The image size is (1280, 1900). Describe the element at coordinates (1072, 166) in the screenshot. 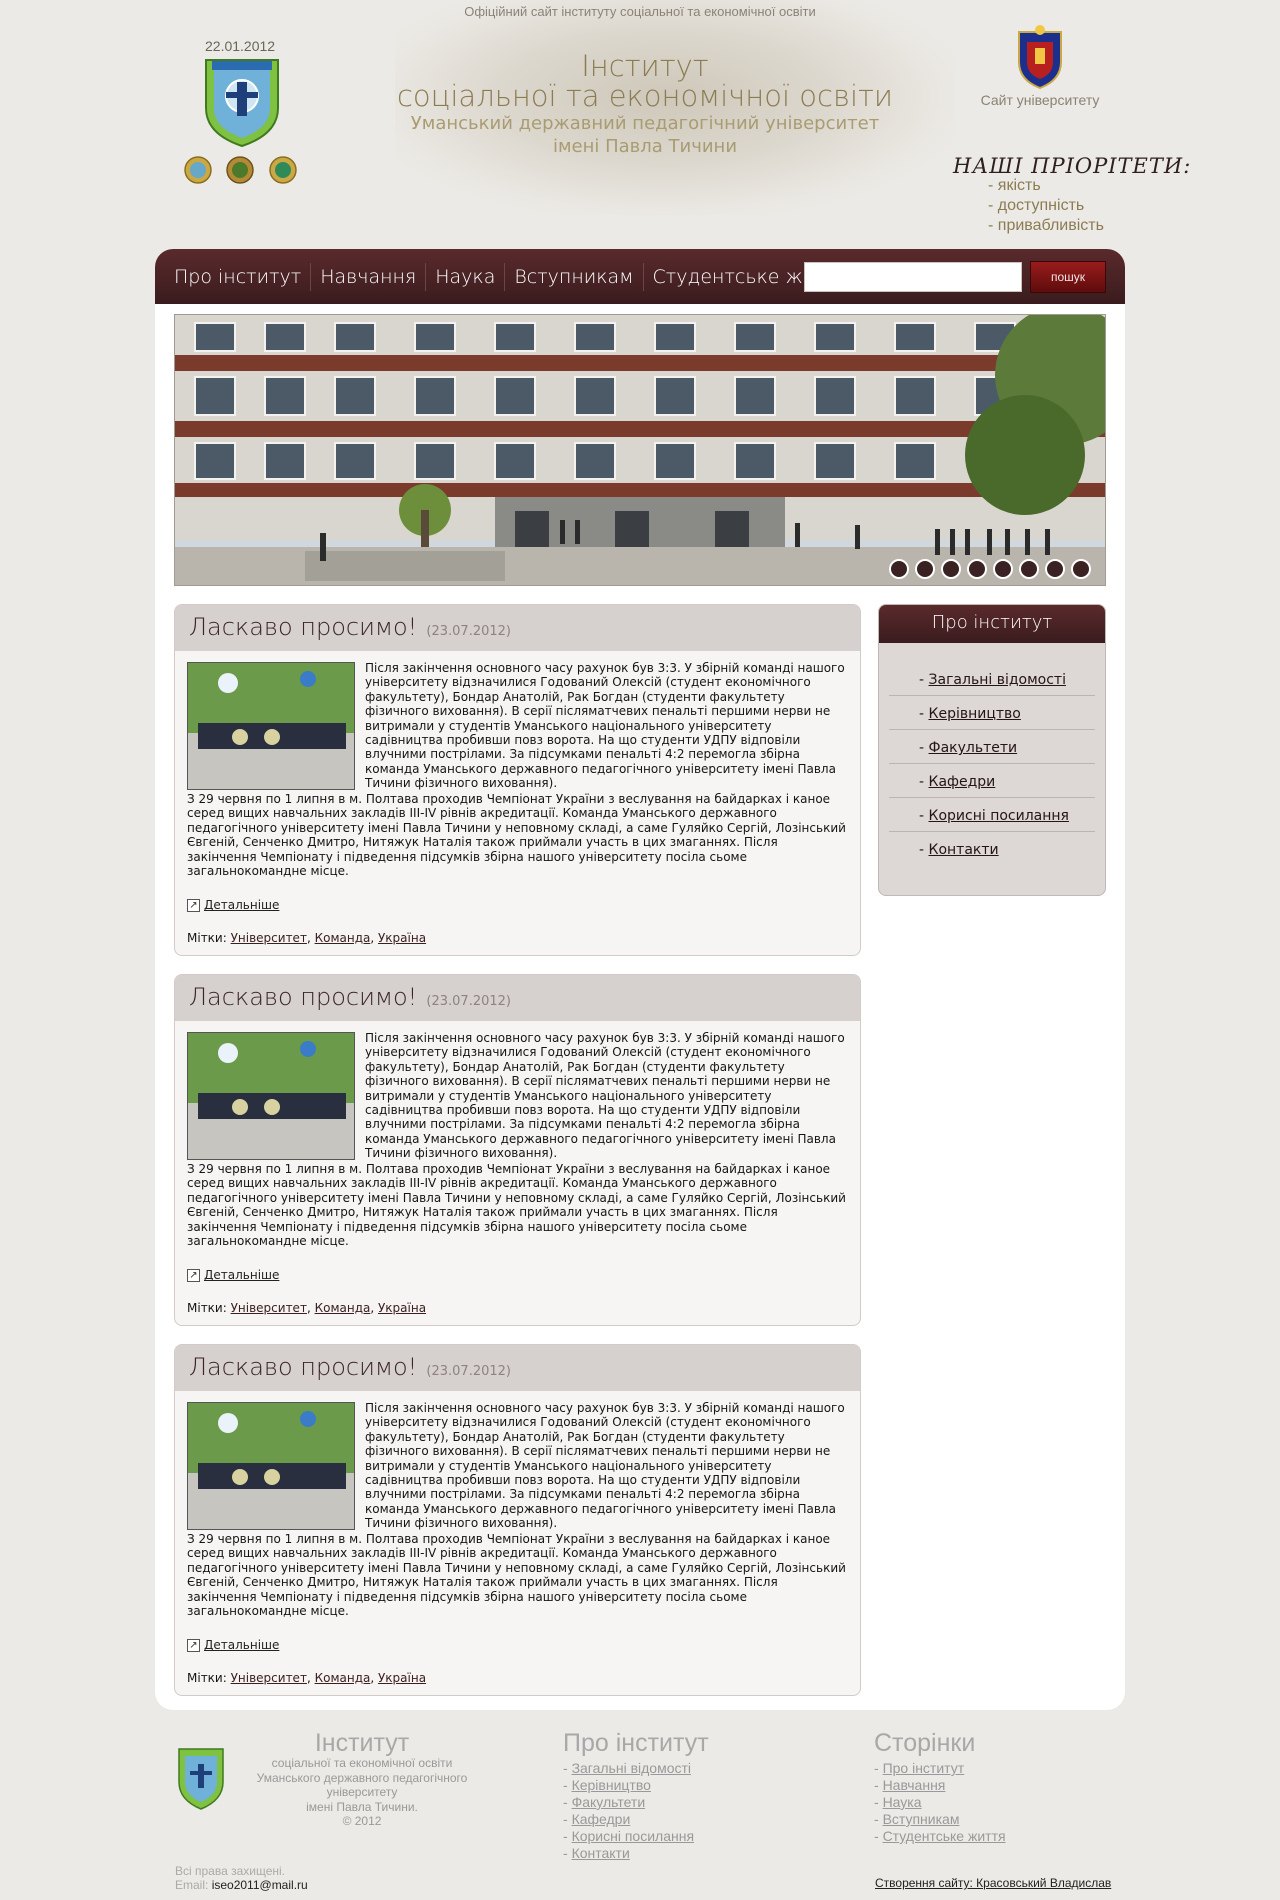

I see `priorities-title: НАШІ ПРІОРІТЕТИ:` at that location.